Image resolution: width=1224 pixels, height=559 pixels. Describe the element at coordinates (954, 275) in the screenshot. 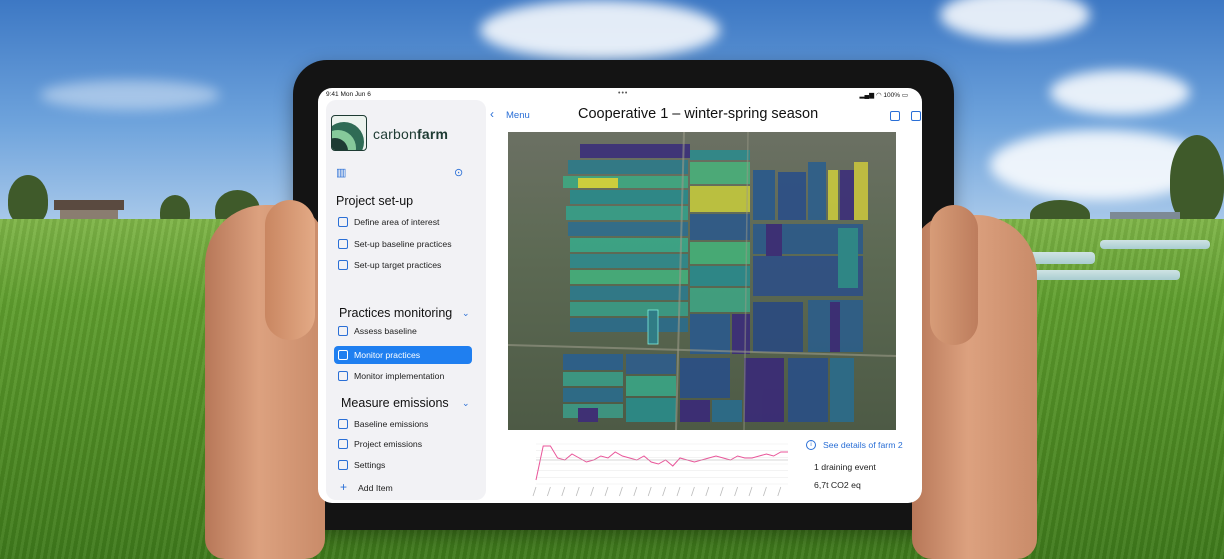

I see `right-thumb` at that location.